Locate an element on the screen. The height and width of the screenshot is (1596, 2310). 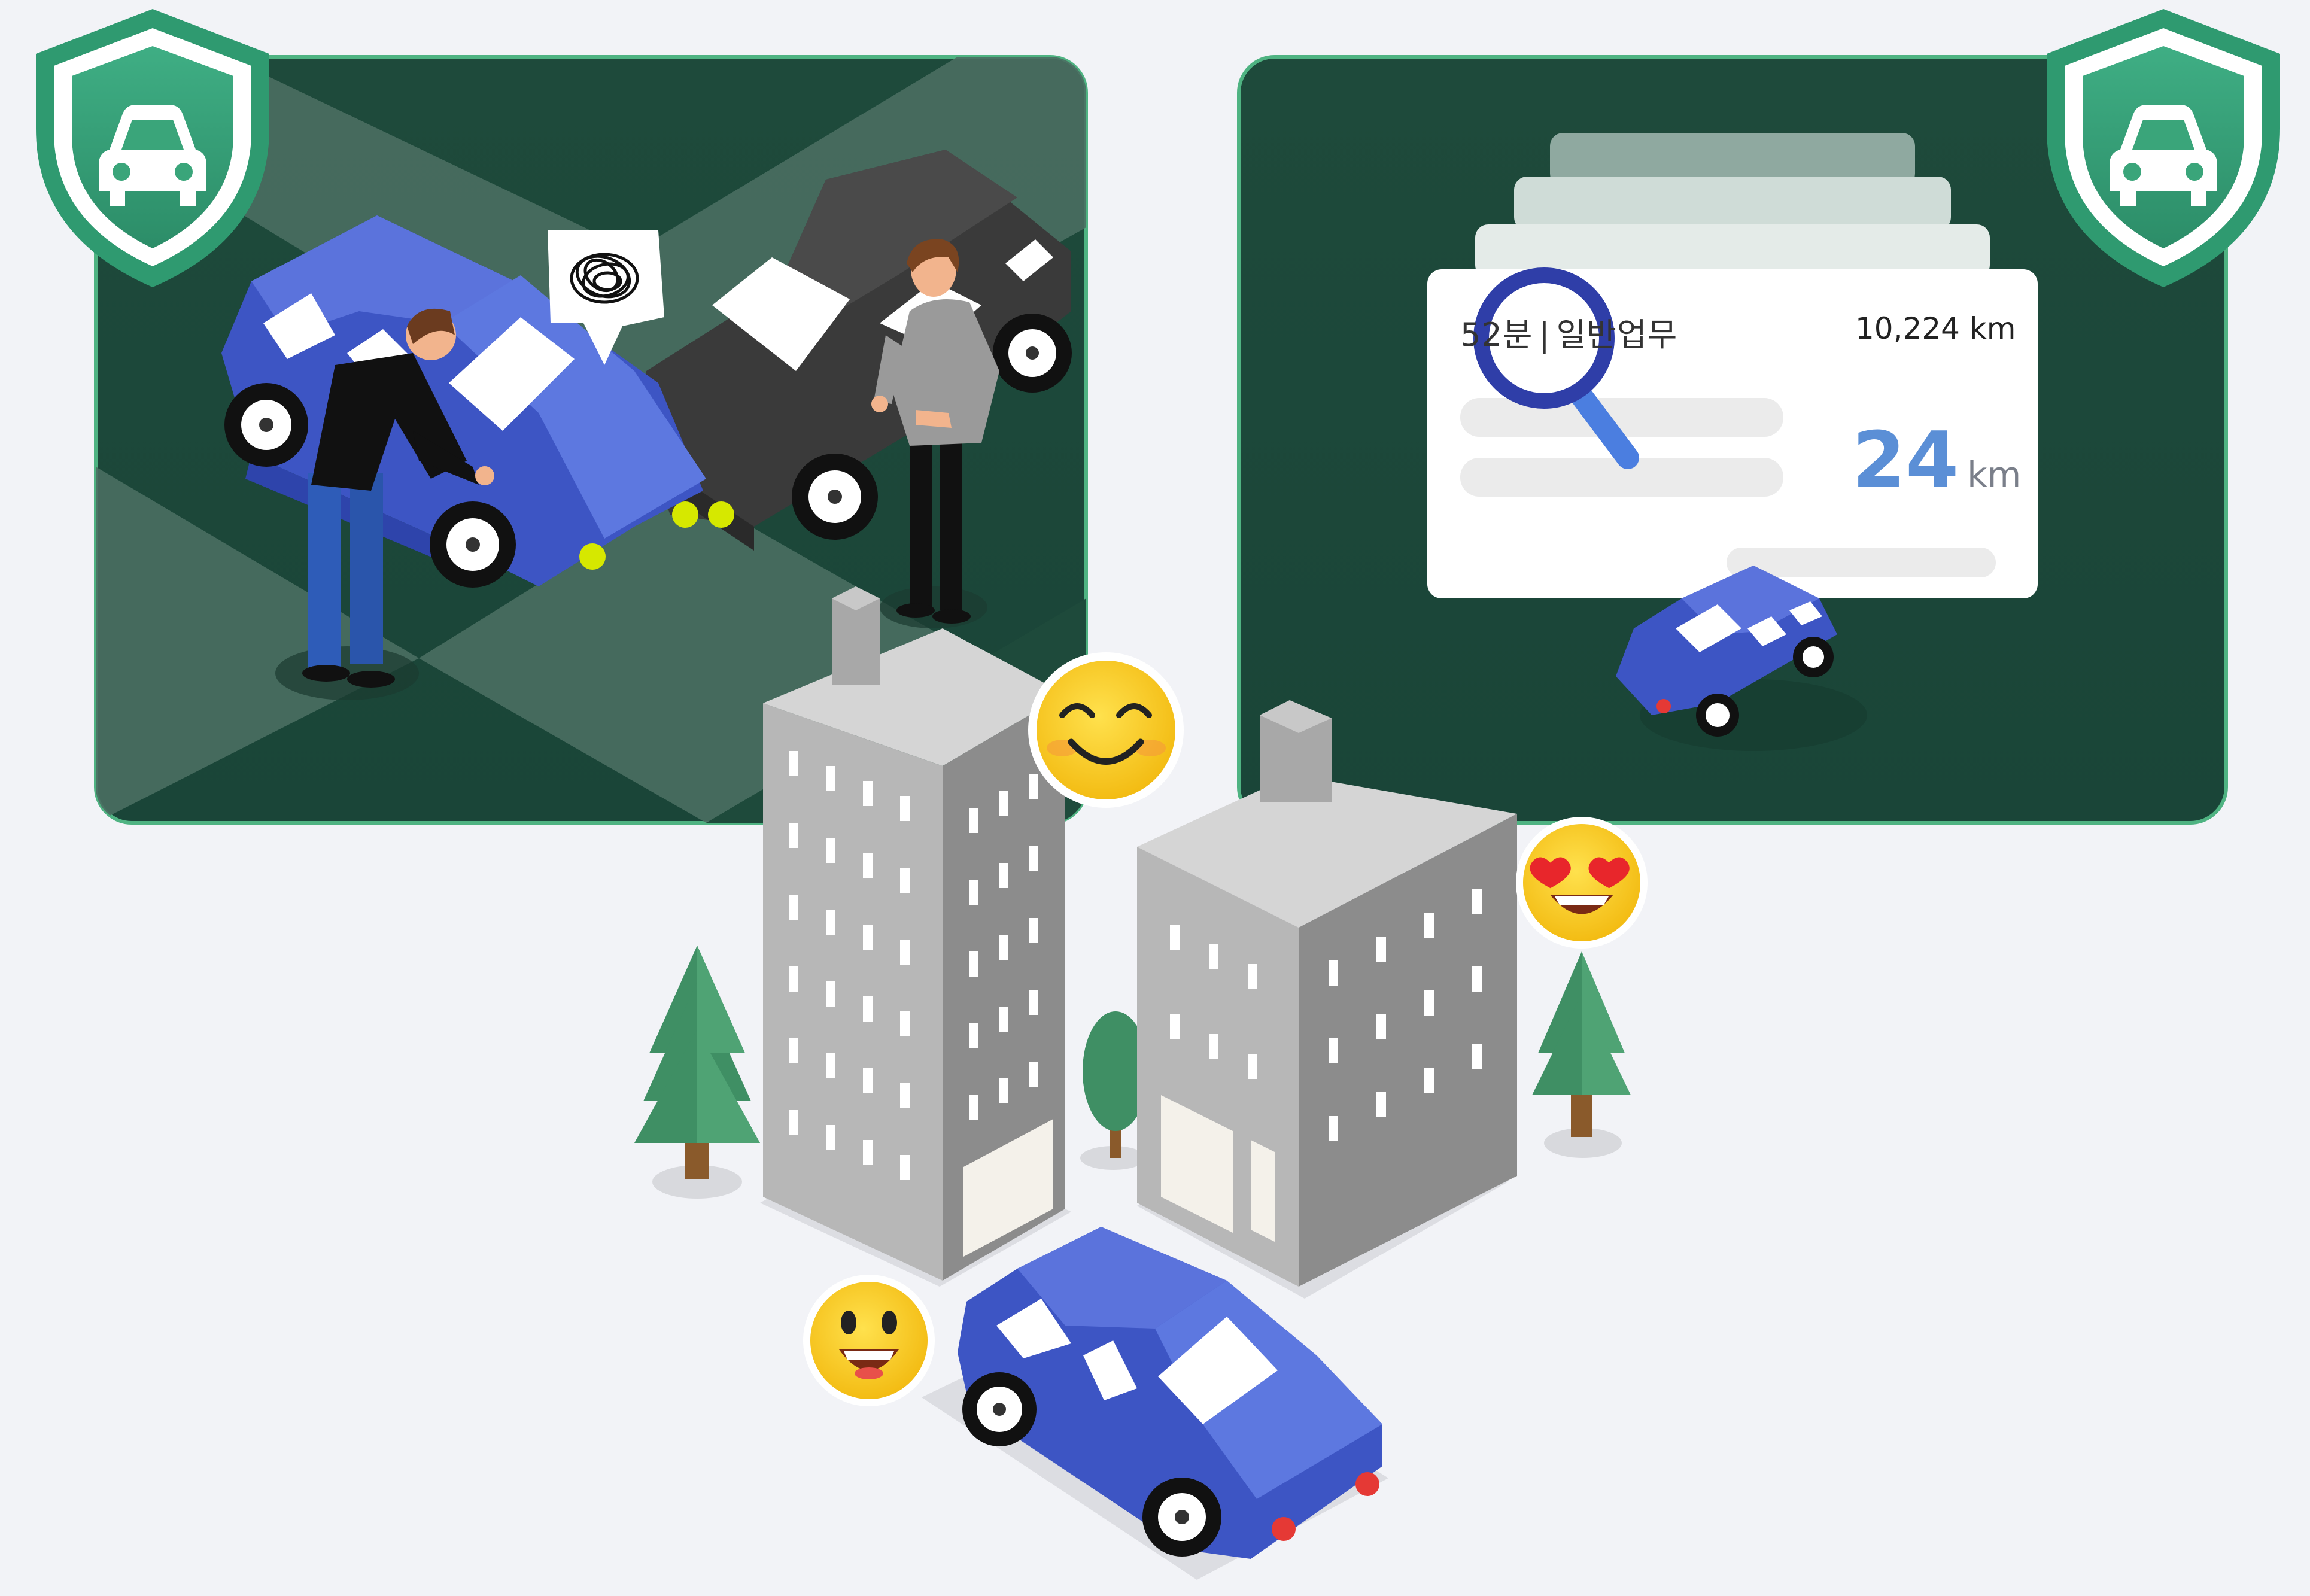
odometer-reading: 10,224 km is located at coordinates (1936, 328).